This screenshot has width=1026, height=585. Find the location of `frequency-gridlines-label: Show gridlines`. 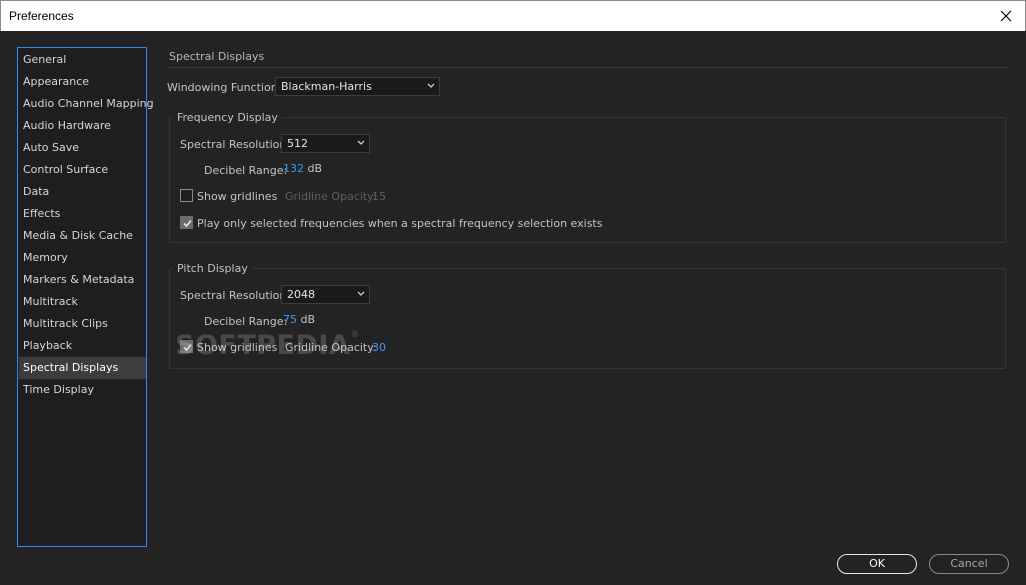

frequency-gridlines-label: Show gridlines is located at coordinates (237, 196).